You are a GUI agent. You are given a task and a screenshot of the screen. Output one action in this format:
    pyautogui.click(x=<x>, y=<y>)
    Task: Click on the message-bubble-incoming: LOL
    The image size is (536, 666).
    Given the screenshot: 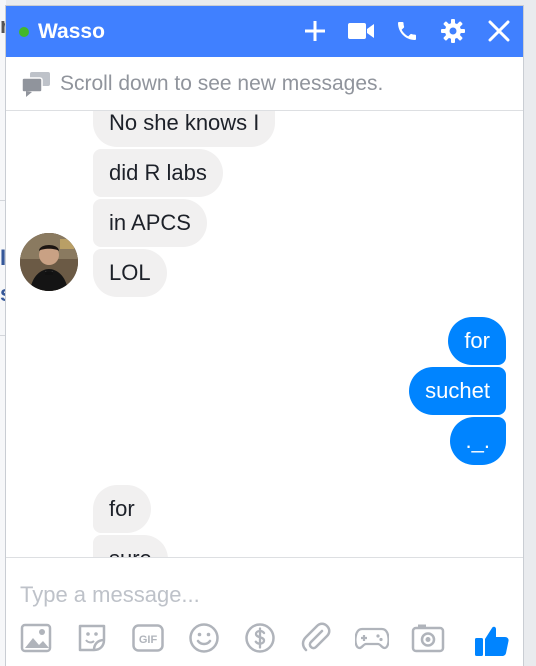 What is the action you would take?
    pyautogui.click(x=130, y=273)
    